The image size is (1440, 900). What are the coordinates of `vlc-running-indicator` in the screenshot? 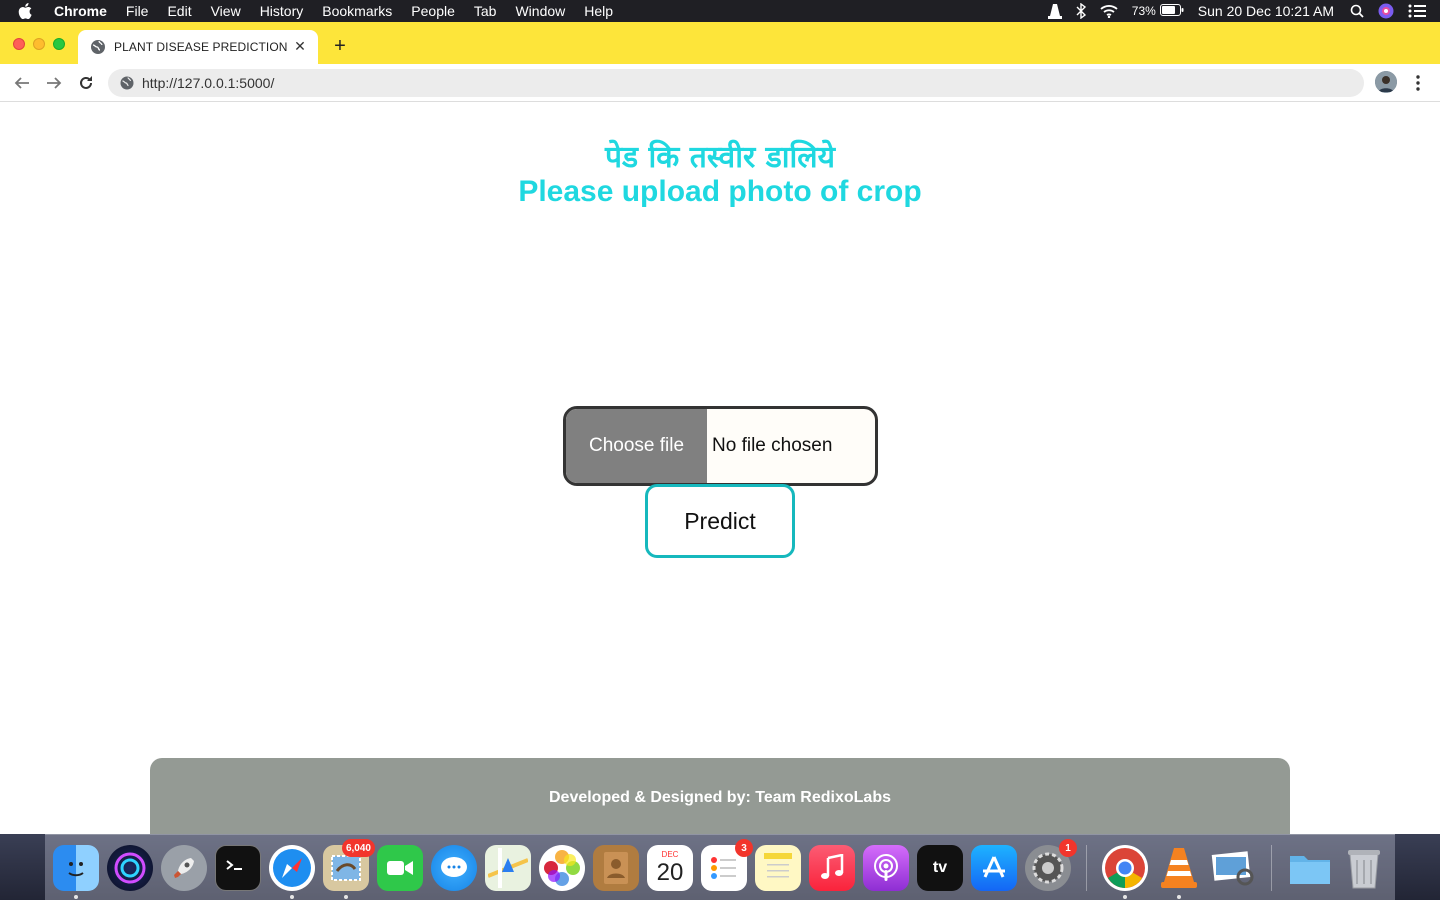 It's located at (1179, 897).